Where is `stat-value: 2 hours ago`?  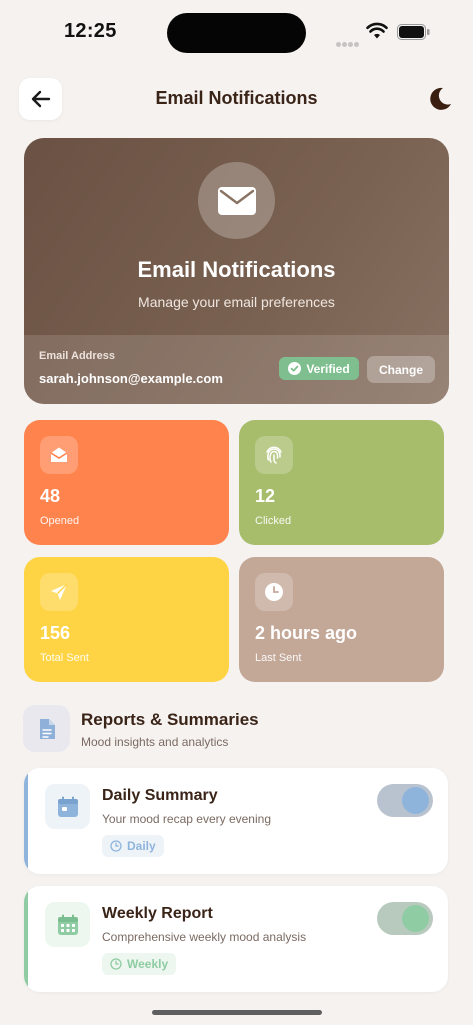 stat-value: 2 hours ago is located at coordinates (306, 633).